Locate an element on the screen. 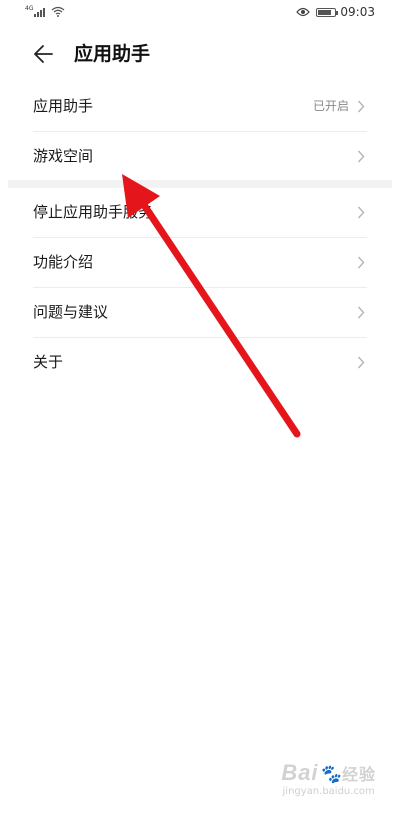 This screenshot has width=400, height=816. battery-level-fill is located at coordinates (325, 12).